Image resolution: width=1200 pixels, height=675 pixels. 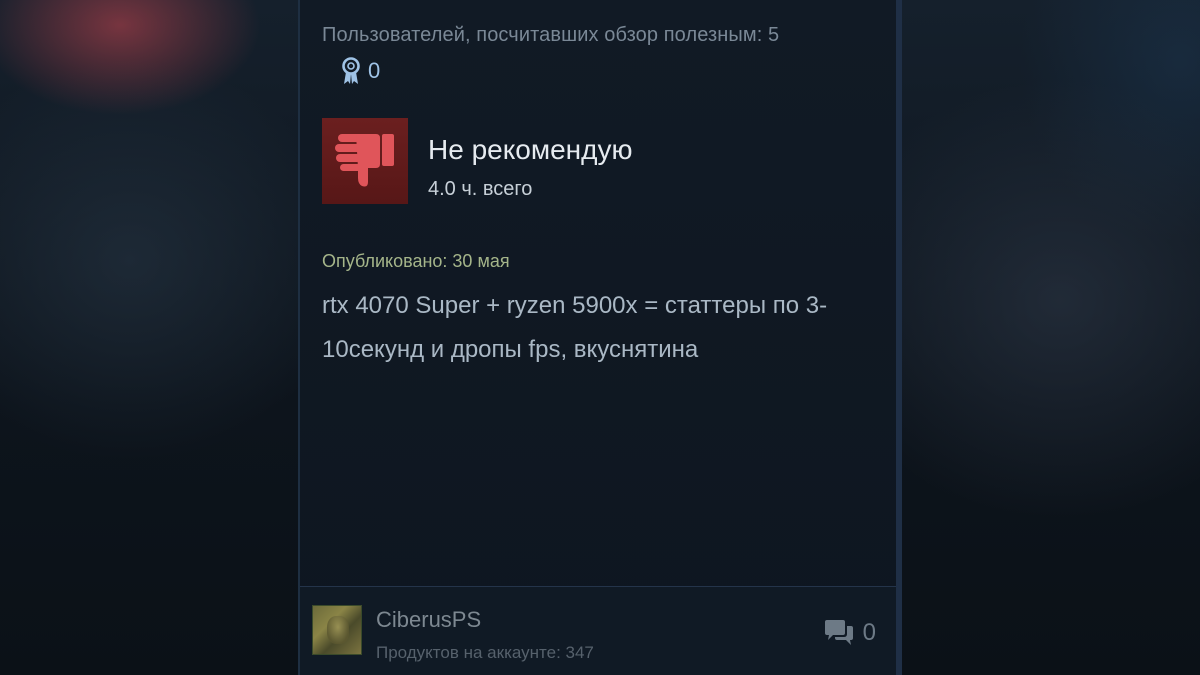 What do you see at coordinates (839, 633) in the screenshot?
I see `comment-bubbles-icon` at bounding box center [839, 633].